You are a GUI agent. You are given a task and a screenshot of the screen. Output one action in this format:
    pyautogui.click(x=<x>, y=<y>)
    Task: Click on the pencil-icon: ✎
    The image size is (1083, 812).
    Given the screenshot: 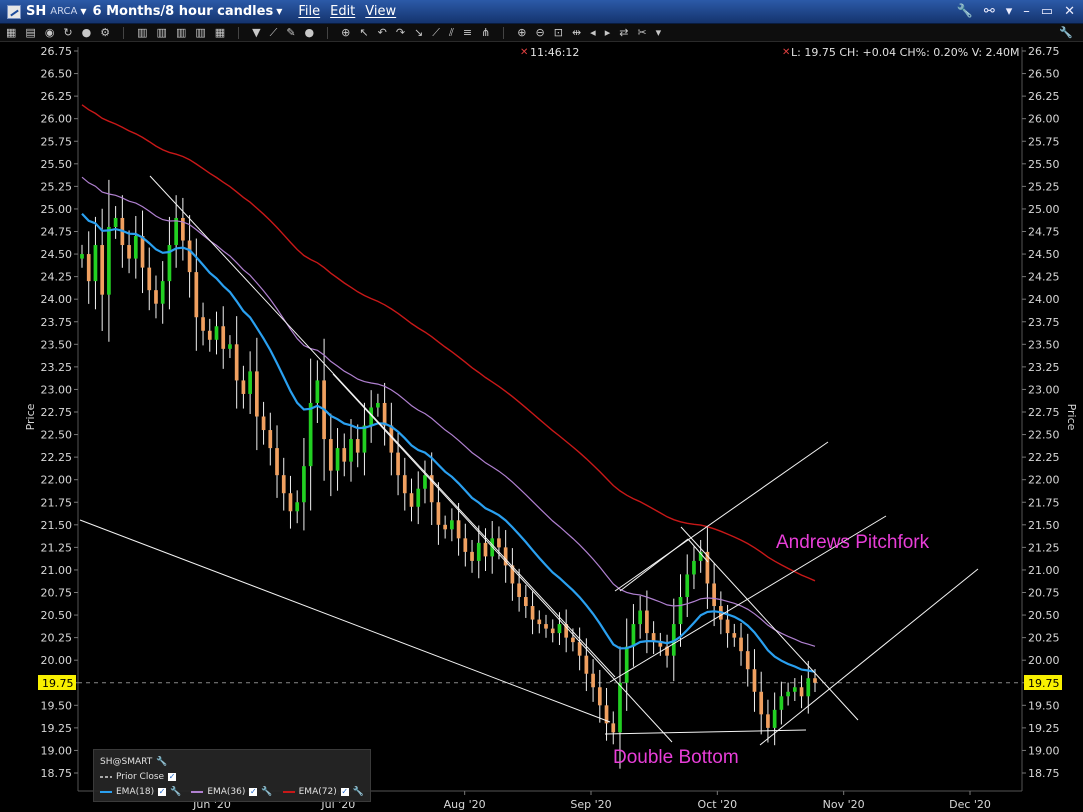 What is the action you would take?
    pyautogui.click(x=290, y=33)
    